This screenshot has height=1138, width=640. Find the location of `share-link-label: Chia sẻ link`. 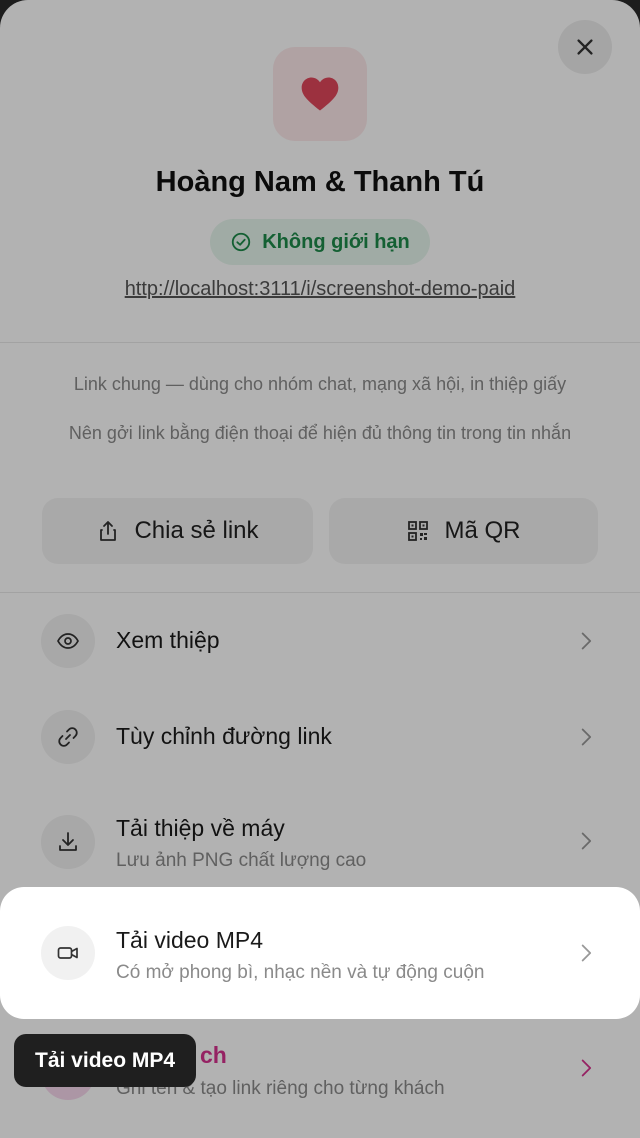

share-link-label: Chia sẻ link is located at coordinates (196, 530).